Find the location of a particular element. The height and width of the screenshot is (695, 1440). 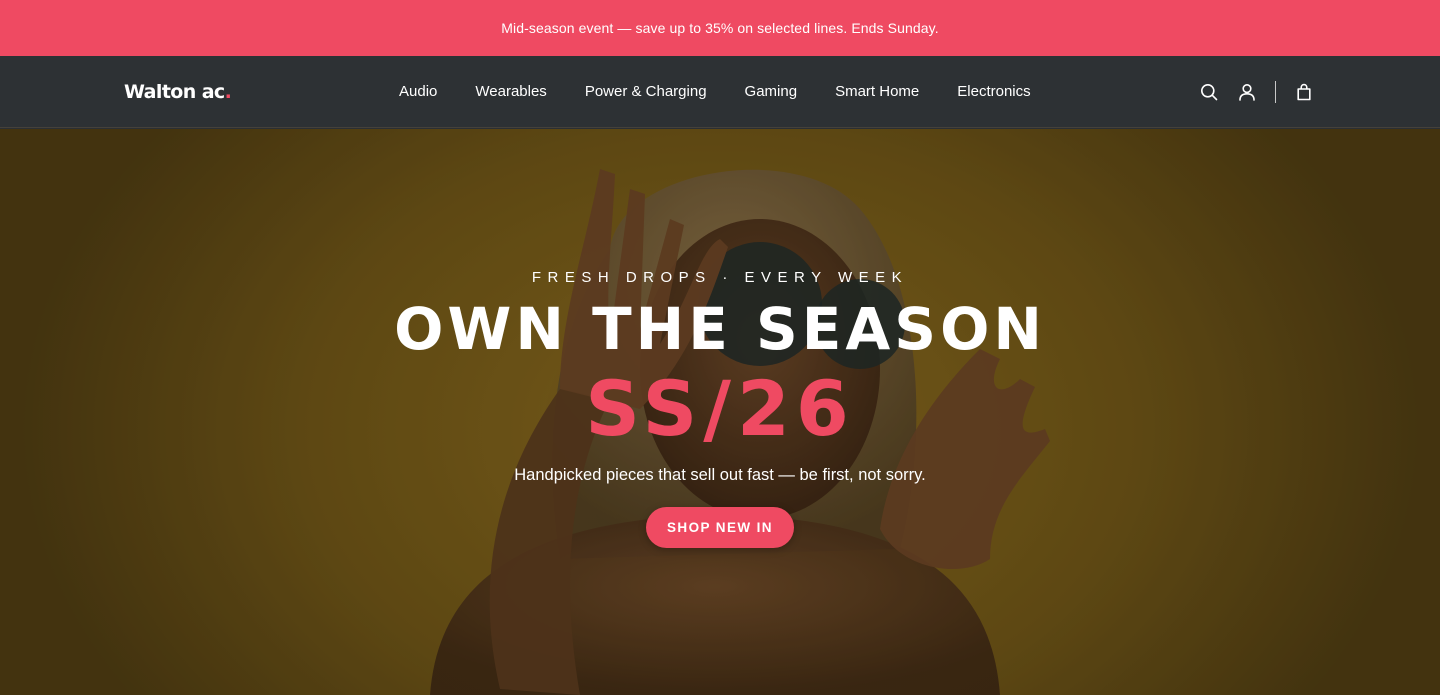

nav-item-gaming: Gaming is located at coordinates (771, 92).